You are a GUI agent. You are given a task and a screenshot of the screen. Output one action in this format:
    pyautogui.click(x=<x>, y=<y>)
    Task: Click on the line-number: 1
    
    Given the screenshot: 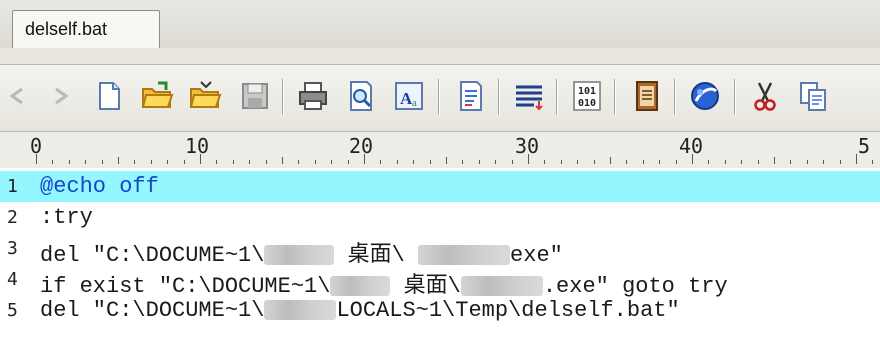 What is the action you would take?
    pyautogui.click(x=12, y=186)
    